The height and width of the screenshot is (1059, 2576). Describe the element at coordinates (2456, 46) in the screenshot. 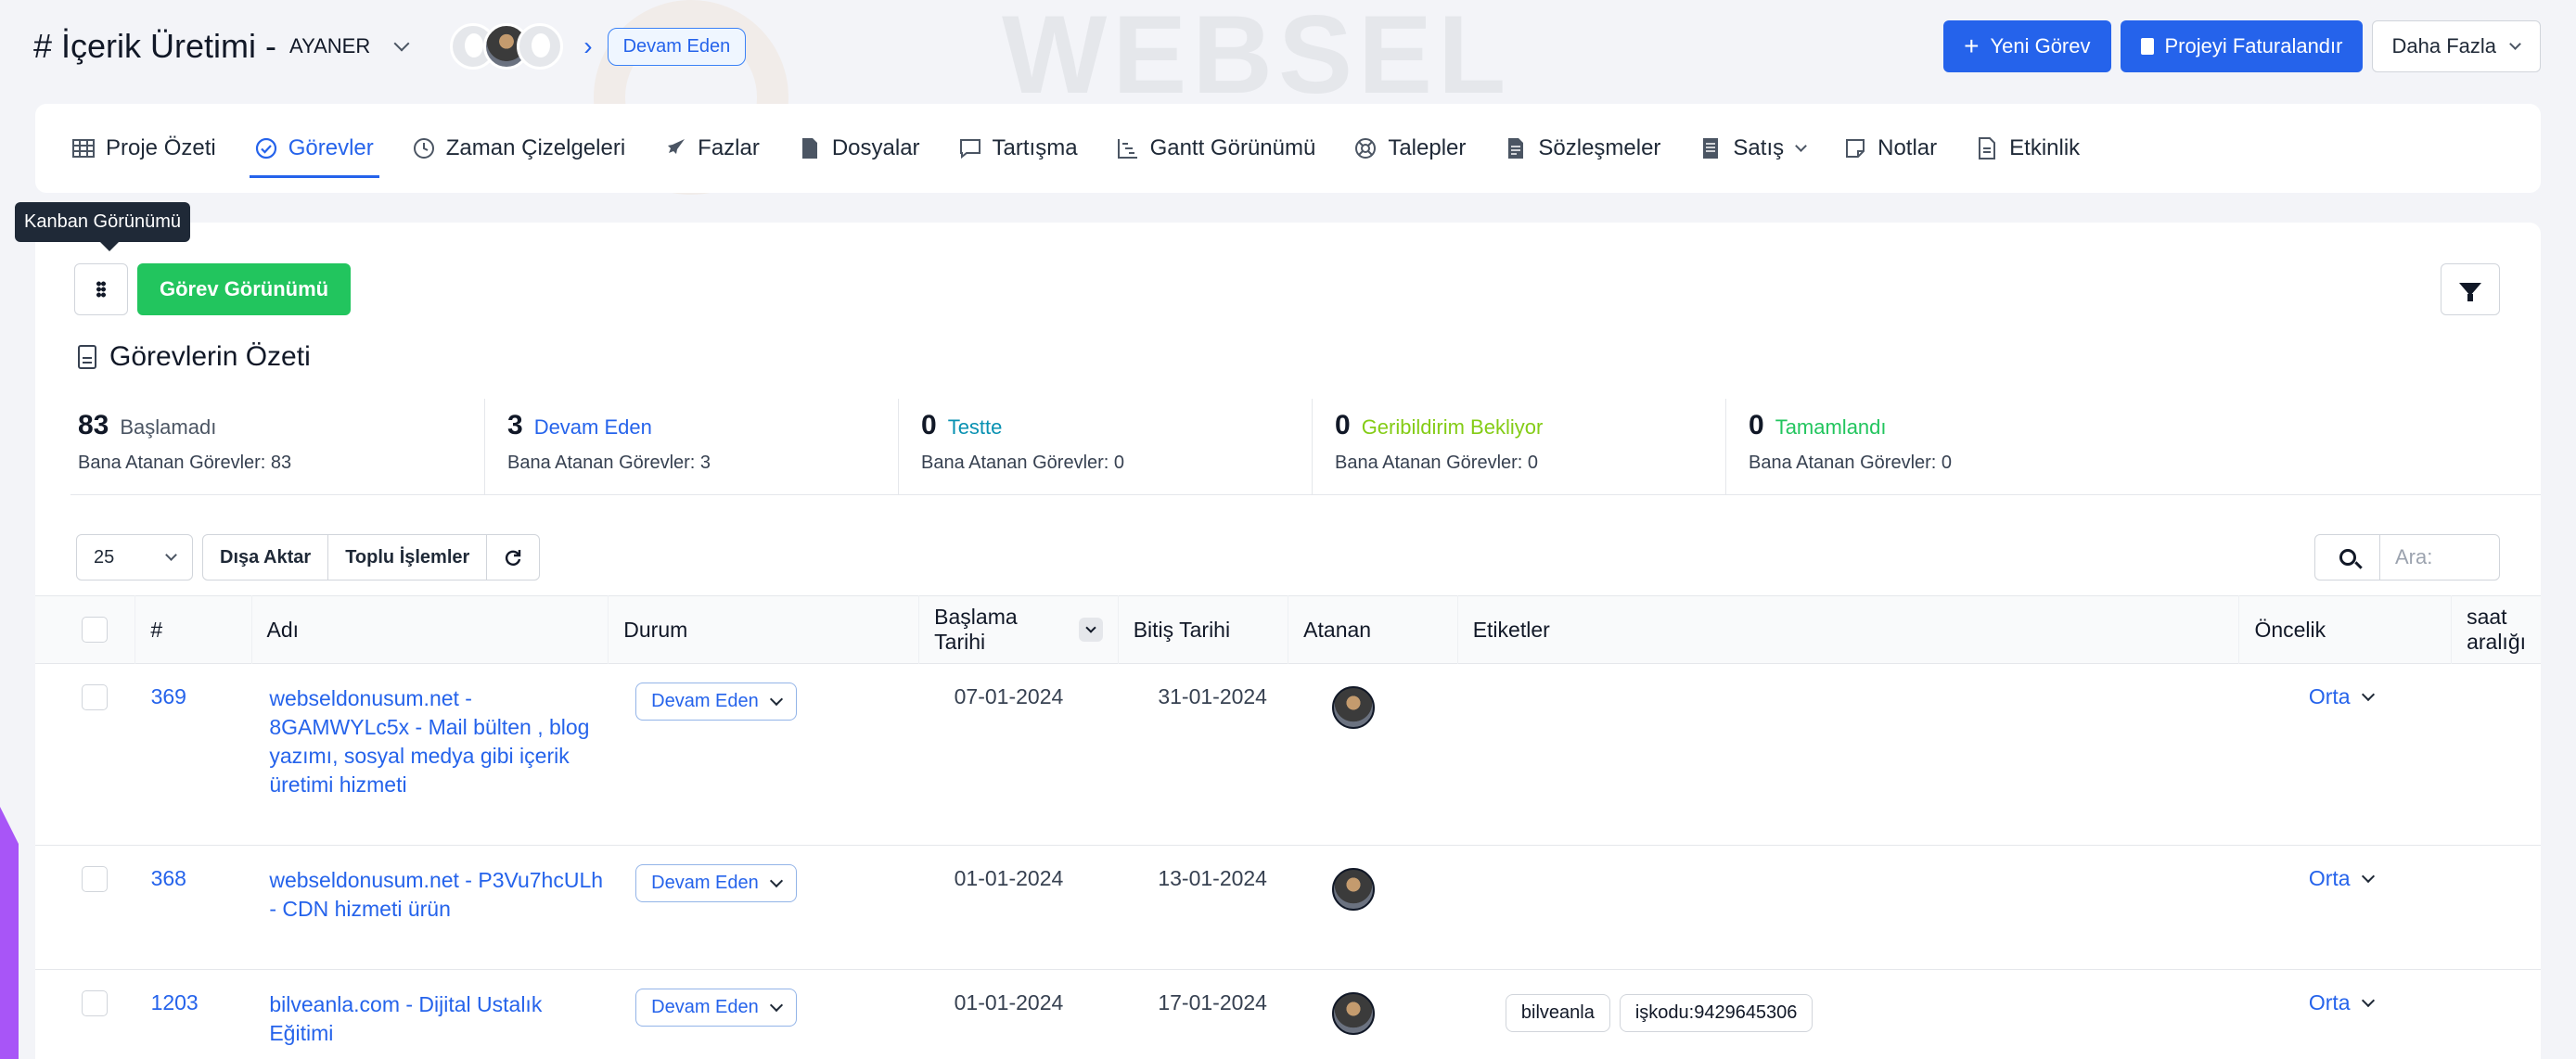

I see `more-button: Daha Fazla` at that location.